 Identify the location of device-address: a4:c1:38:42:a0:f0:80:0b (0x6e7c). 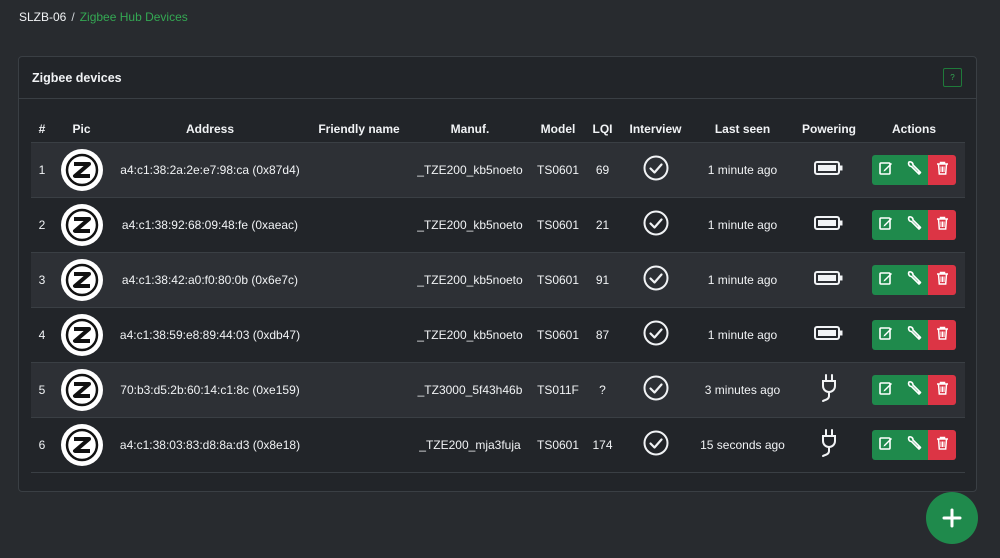
(210, 279).